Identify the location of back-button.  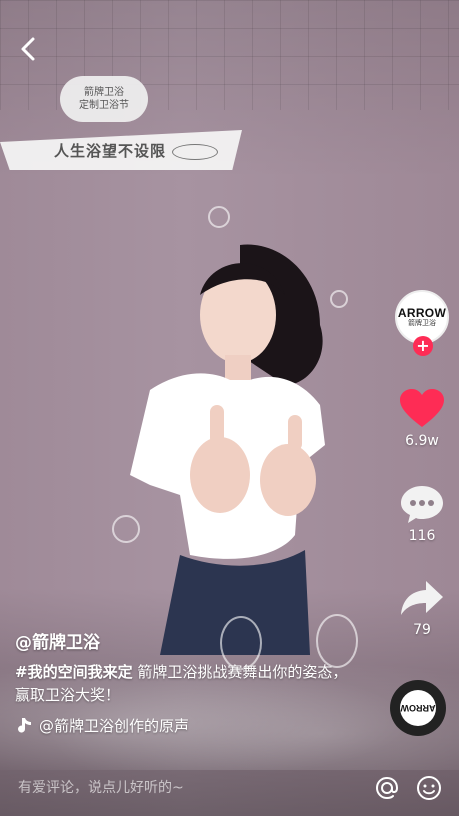
(29, 49).